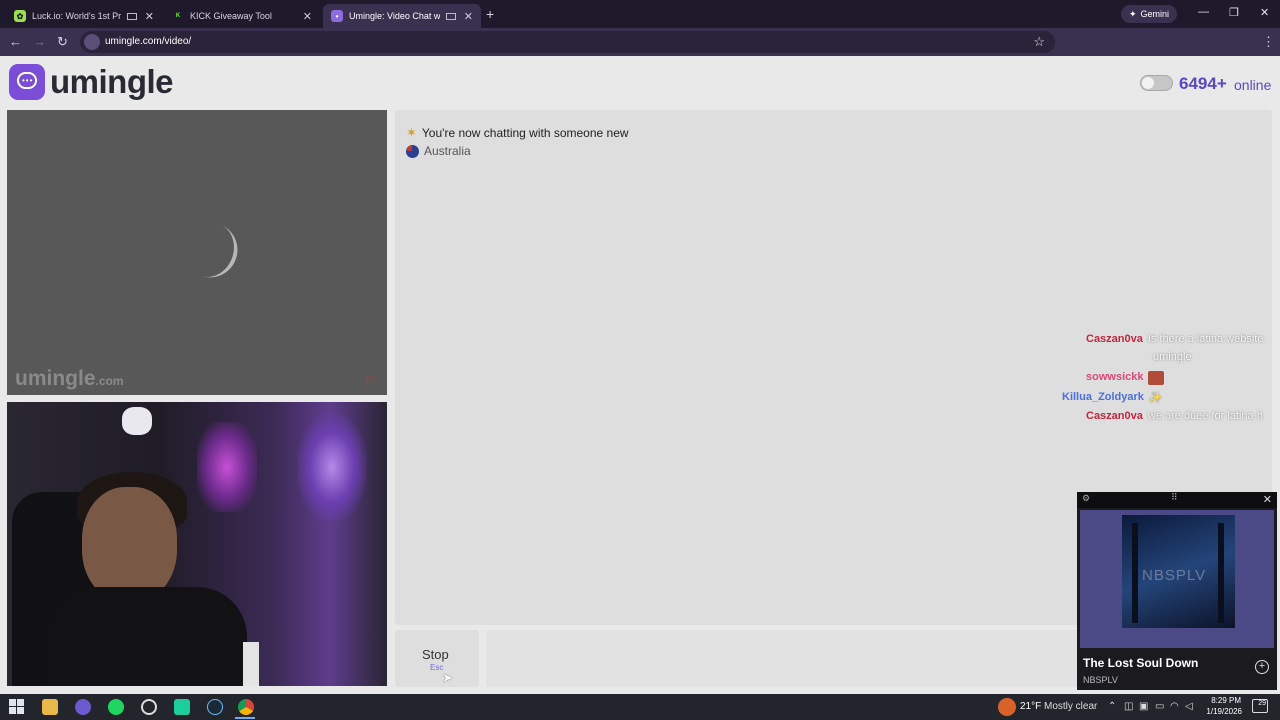 The image size is (1280, 720). What do you see at coordinates (217, 252) in the screenshot?
I see `loading-spinner-icon` at bounding box center [217, 252].